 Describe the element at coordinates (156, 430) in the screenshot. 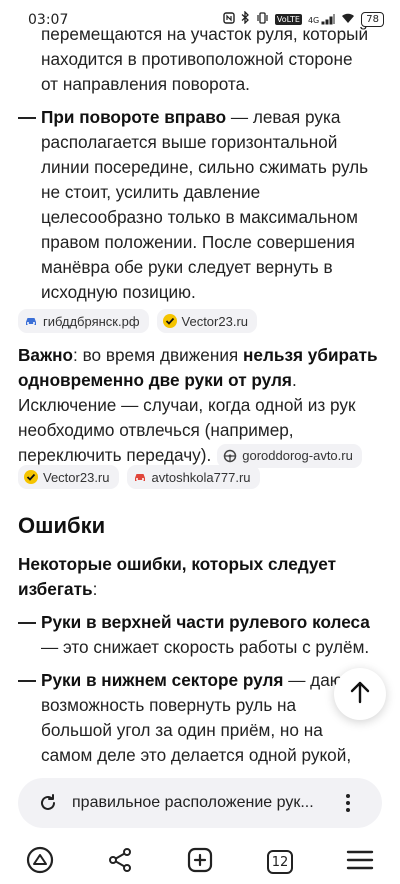

I see `text-line: необходимо отвлечься (например,` at that location.